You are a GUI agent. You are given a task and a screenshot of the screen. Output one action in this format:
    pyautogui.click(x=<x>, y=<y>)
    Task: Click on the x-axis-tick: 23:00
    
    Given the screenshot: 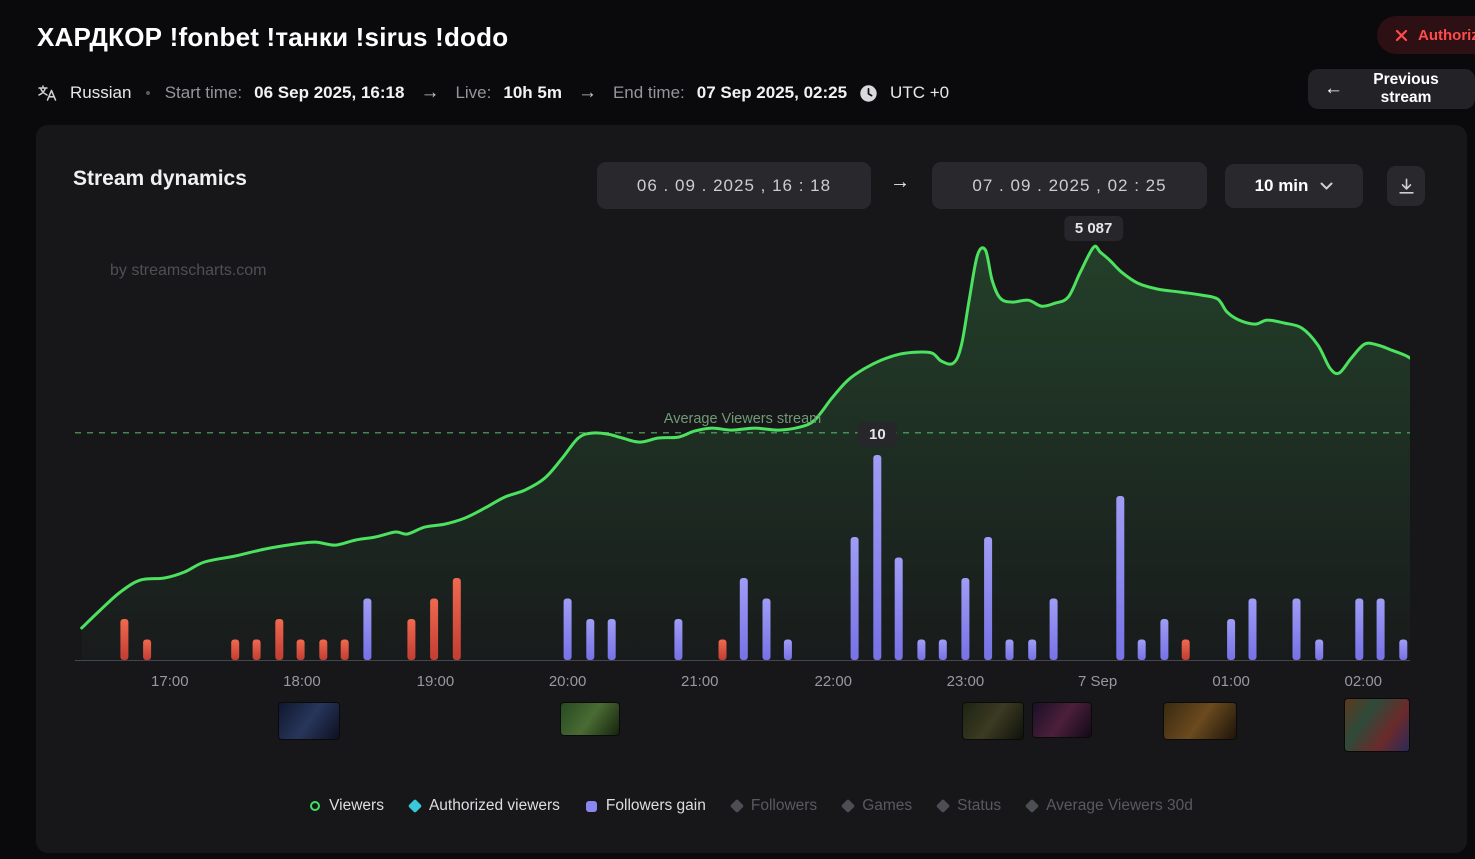 What is the action you would take?
    pyautogui.click(x=965, y=681)
    